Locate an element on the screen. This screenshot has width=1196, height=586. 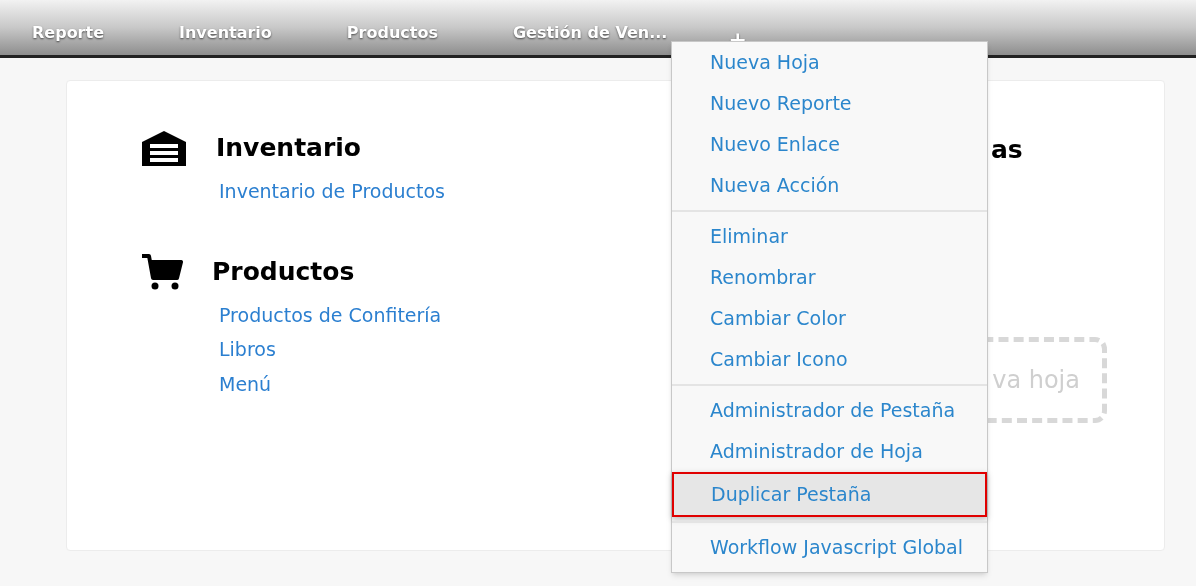
section-link: Productos de Confitería is located at coordinates (443, 314).